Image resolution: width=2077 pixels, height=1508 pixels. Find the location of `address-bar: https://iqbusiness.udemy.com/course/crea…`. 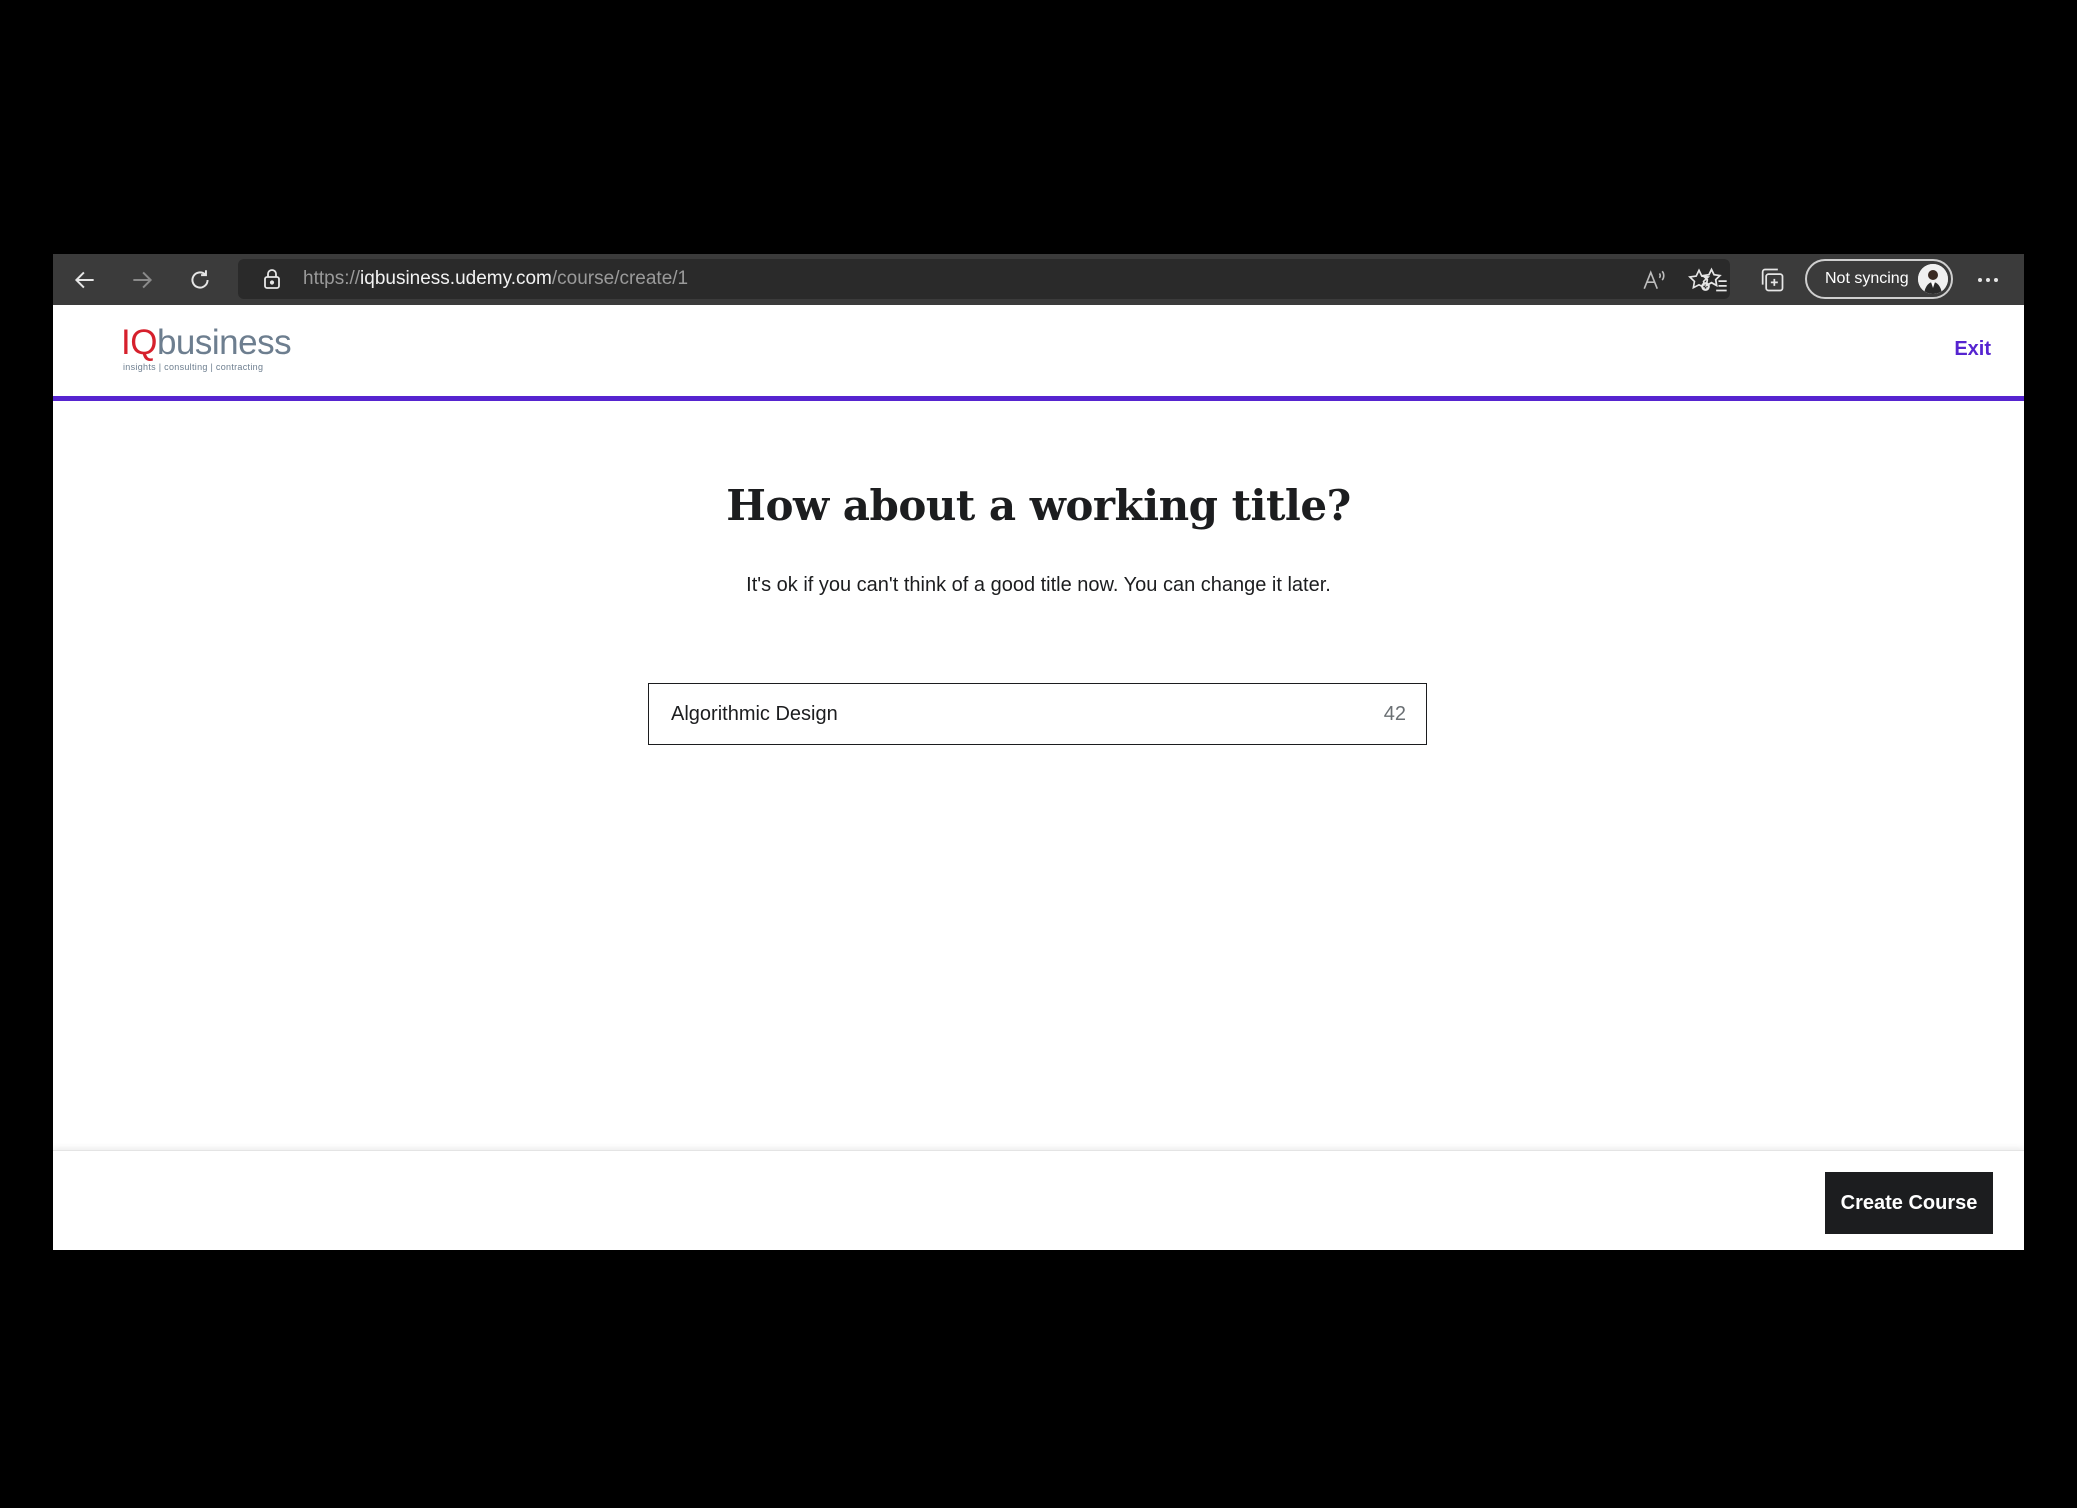

address-bar: https://iqbusiness.udemy.com/course/crea… is located at coordinates (984, 279).